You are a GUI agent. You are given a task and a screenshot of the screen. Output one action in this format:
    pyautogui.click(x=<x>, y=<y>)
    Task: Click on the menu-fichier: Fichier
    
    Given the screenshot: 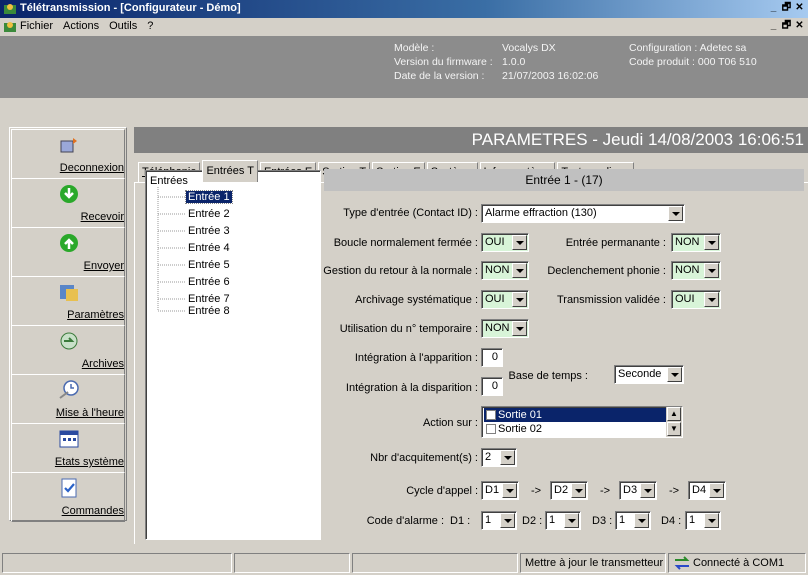 What is the action you would take?
    pyautogui.click(x=36, y=26)
    